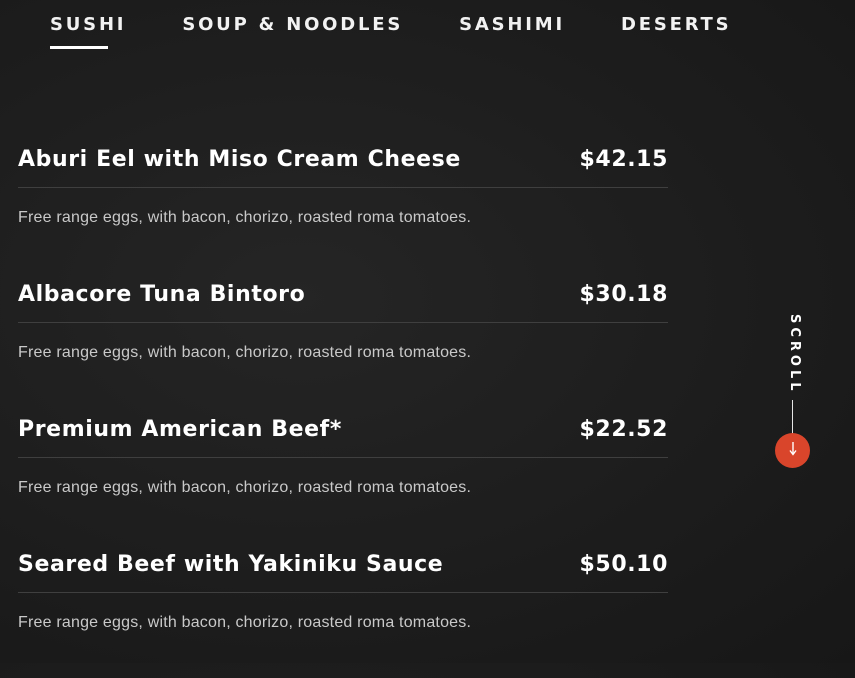  Describe the element at coordinates (623, 564) in the screenshot. I see `menu-item-price: $50.10` at that location.